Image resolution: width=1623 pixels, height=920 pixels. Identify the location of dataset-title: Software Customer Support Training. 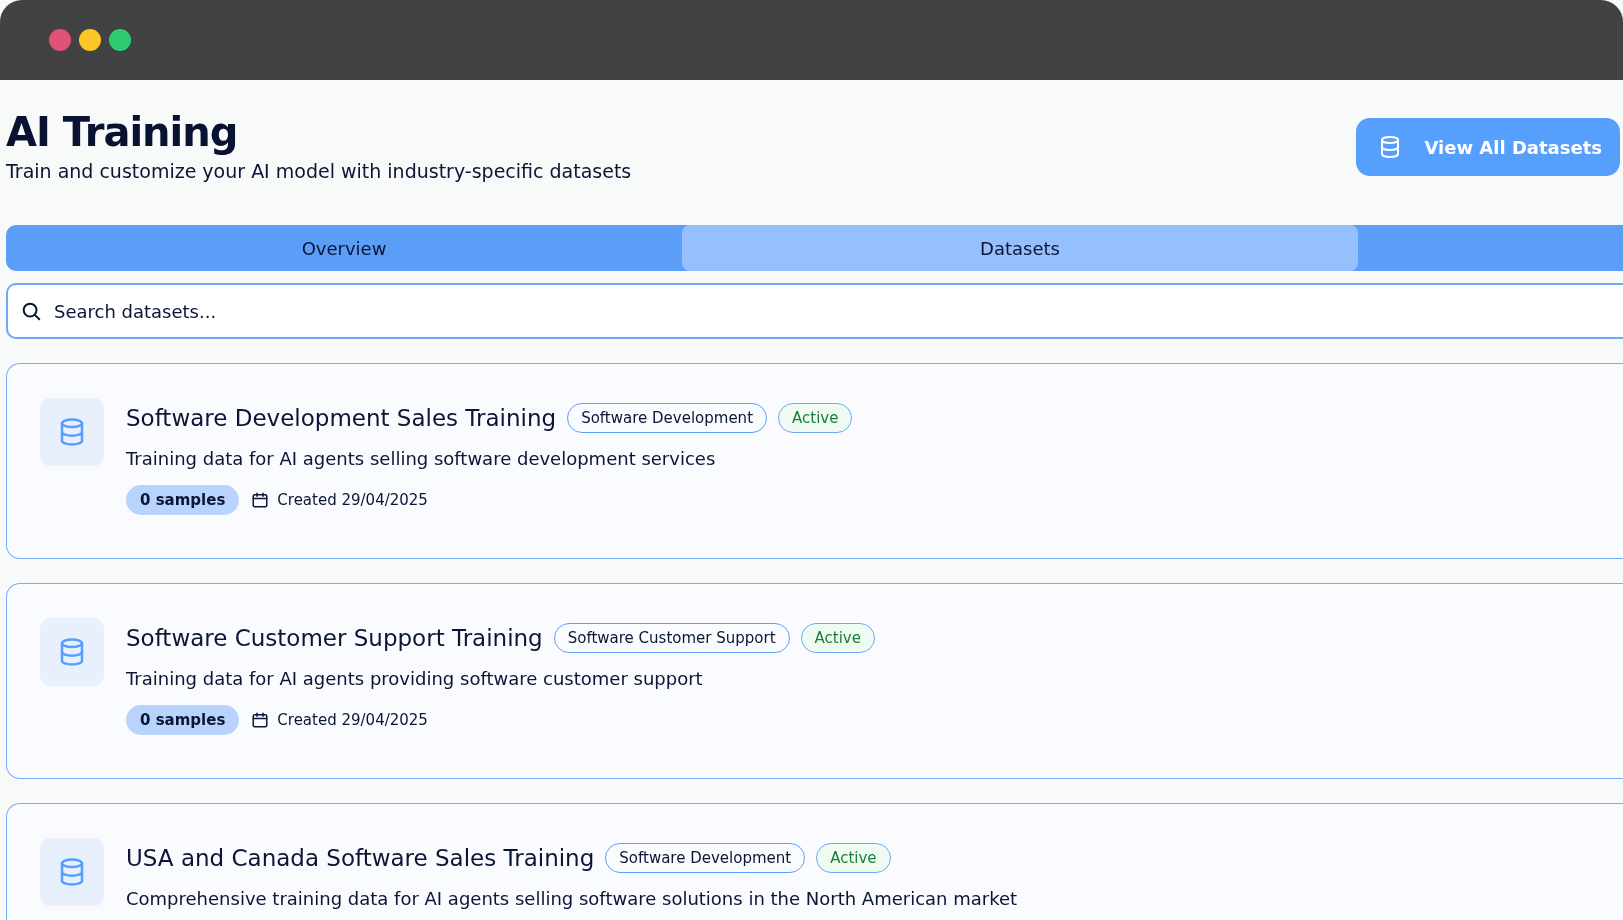
(334, 638).